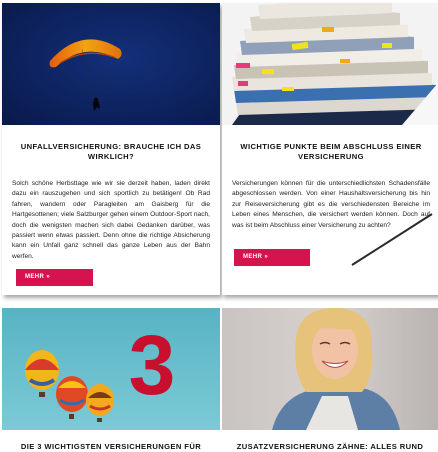 This screenshot has width=438, height=452. I want to click on book-stack-scene, so click(330, 64).